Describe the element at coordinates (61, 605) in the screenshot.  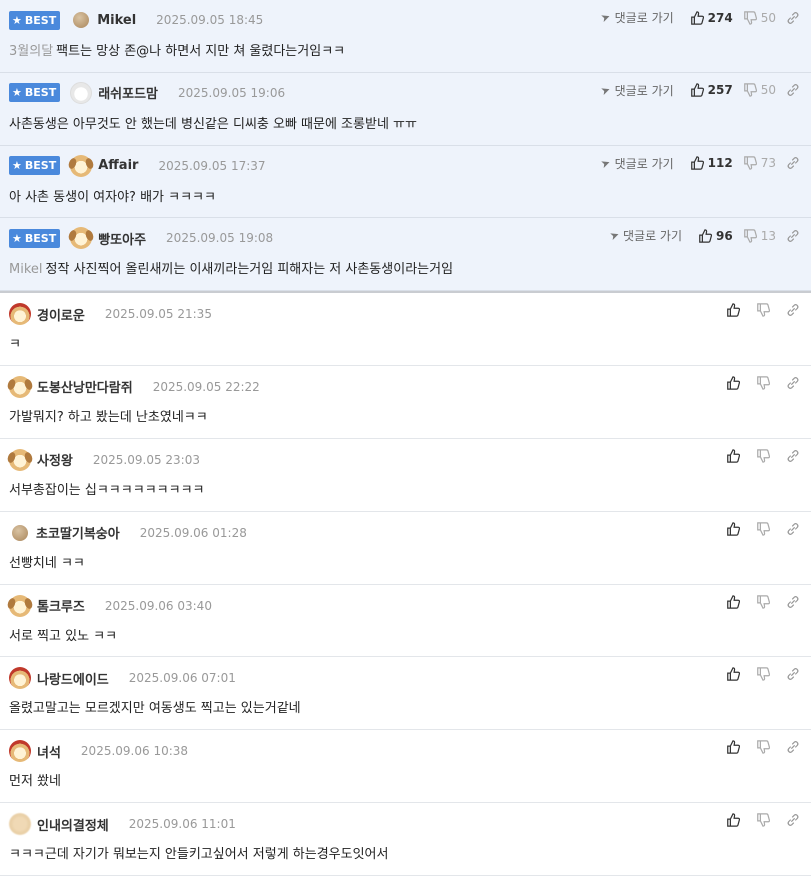
I see `nickname: 톰크루즈` at that location.